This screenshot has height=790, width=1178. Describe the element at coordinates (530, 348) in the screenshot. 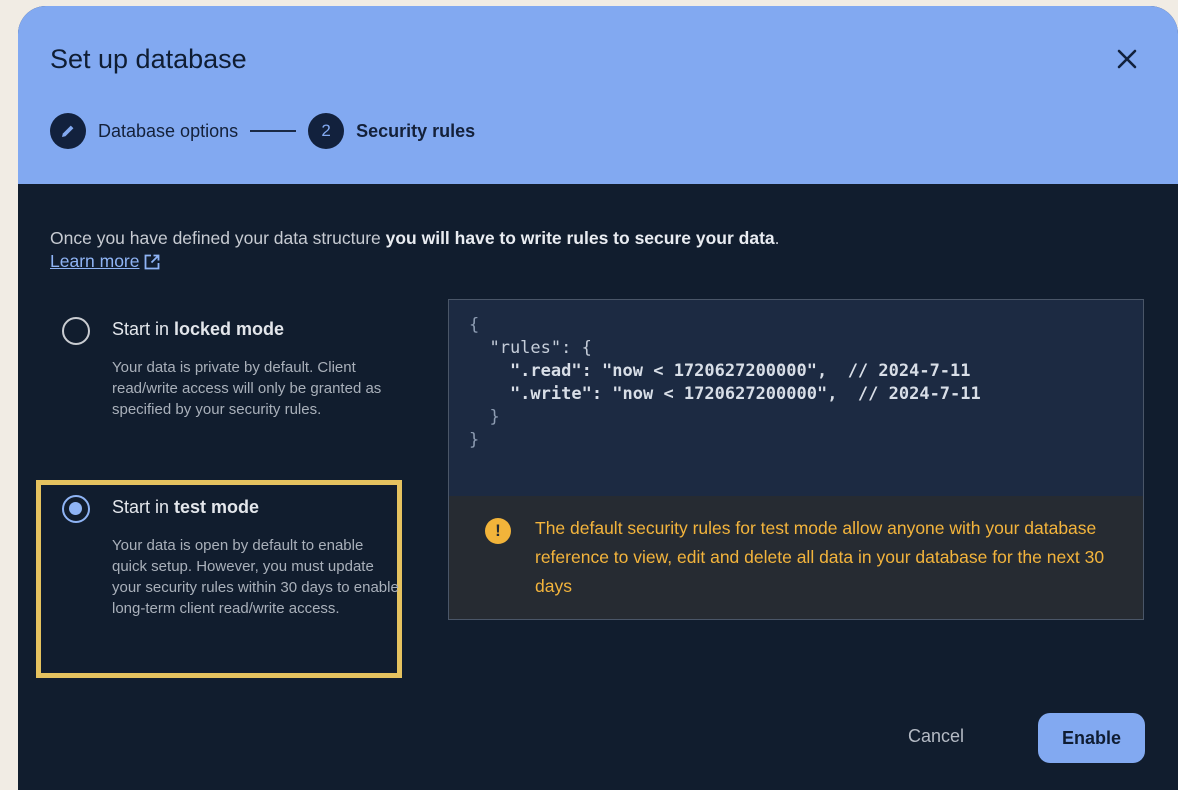

I see `code-line: "rules": {` at that location.